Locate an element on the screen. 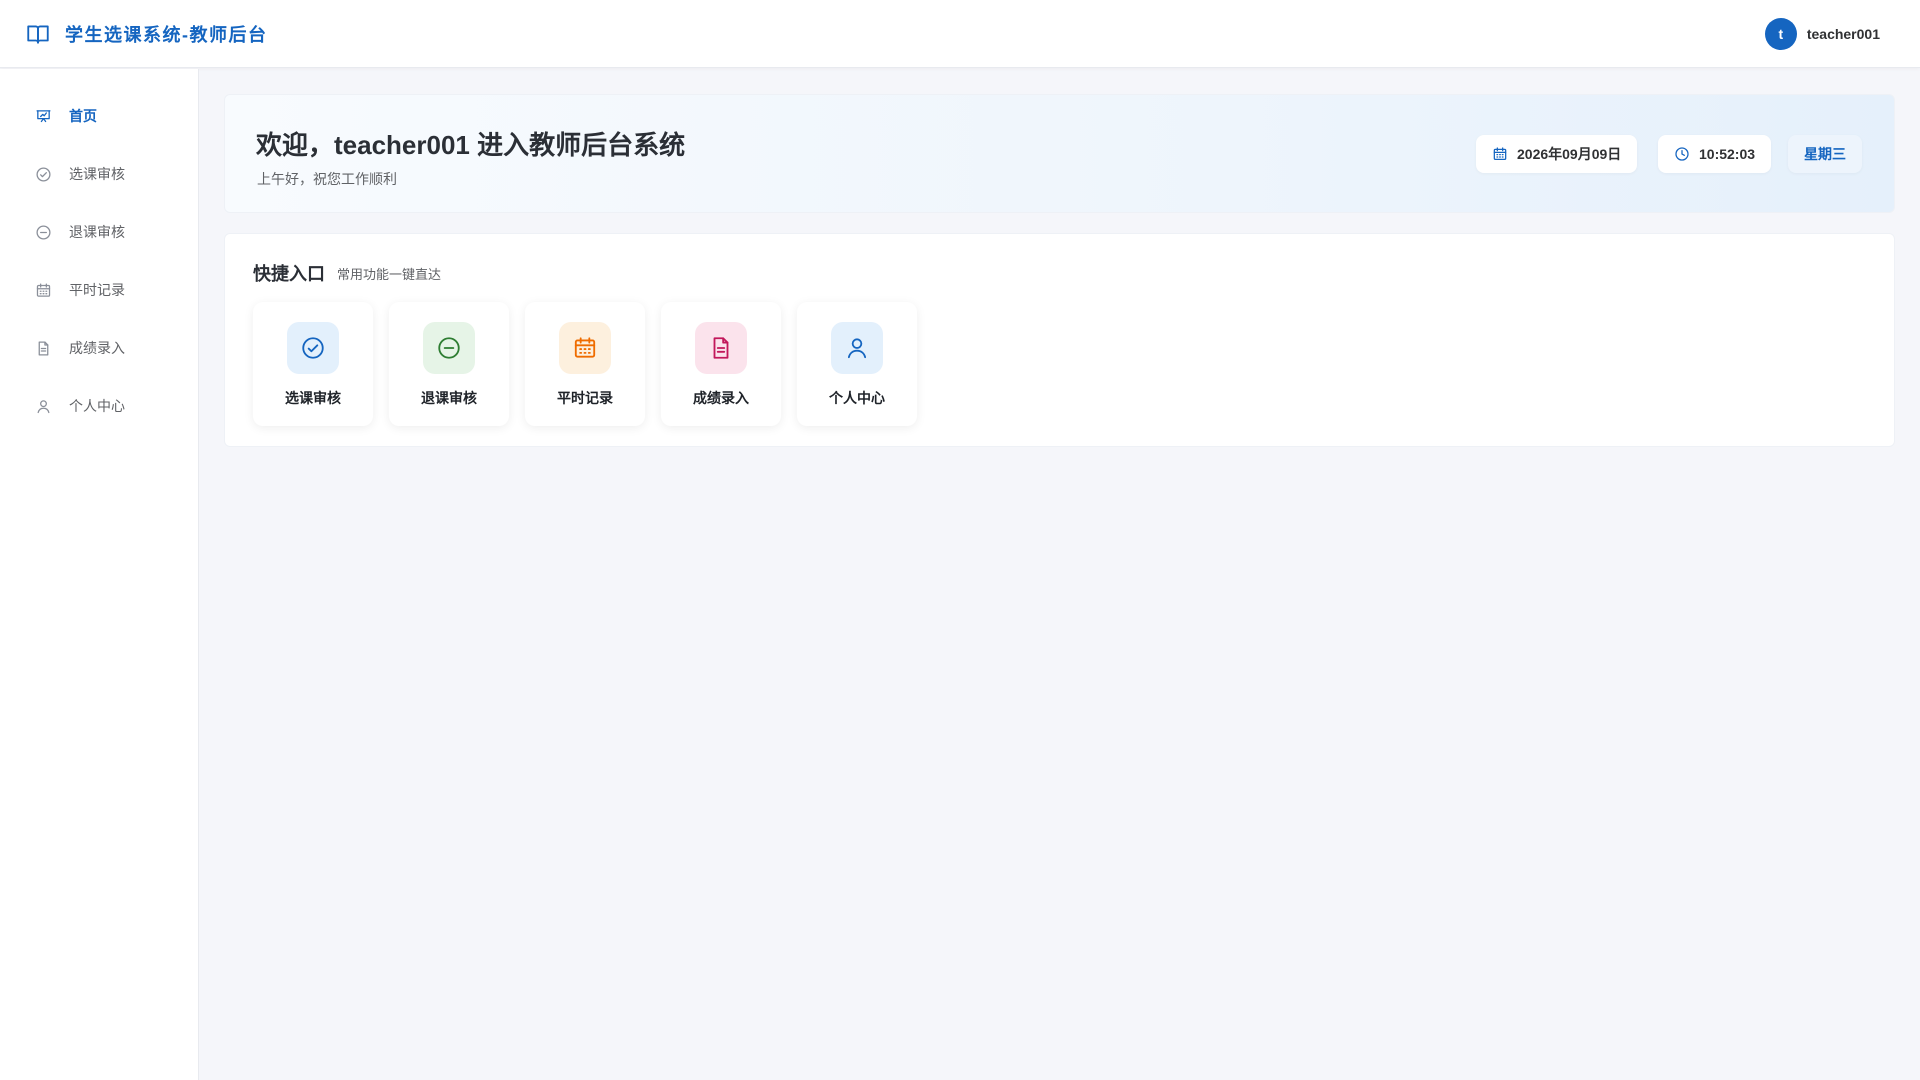 This screenshot has height=1080, width=1920. welcome-subtitle: 上午好，祝您工作顺利 is located at coordinates (327, 179).